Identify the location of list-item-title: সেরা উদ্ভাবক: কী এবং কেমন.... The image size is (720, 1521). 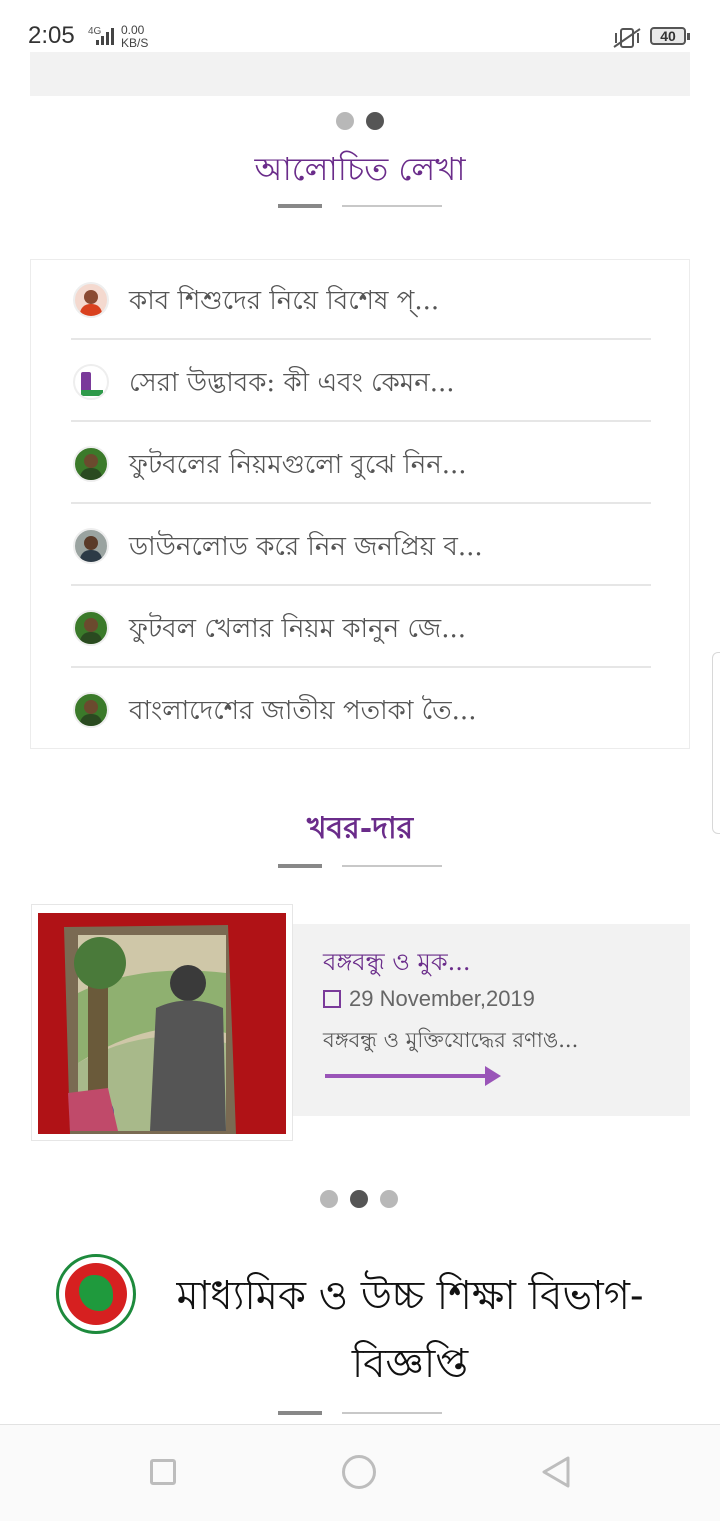
(292, 384).